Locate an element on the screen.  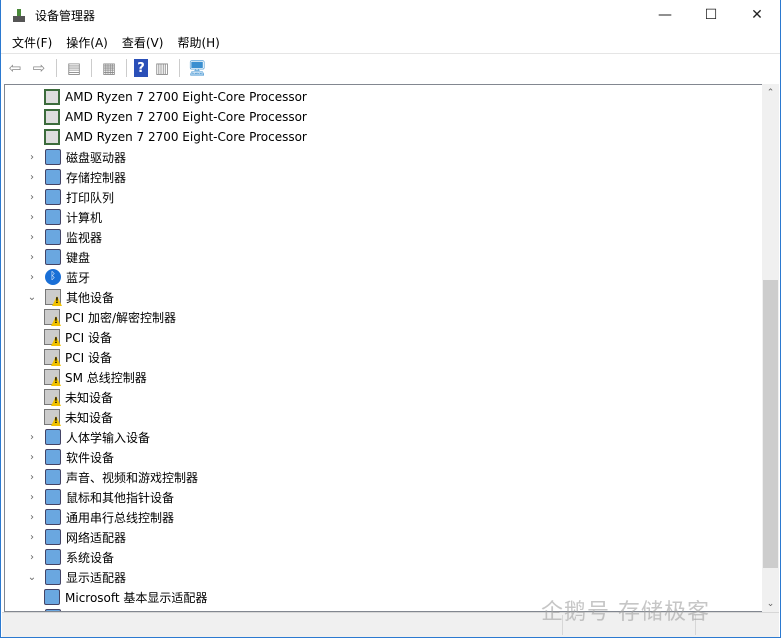
forward-icon: ⇨ is located at coordinates (39, 68).